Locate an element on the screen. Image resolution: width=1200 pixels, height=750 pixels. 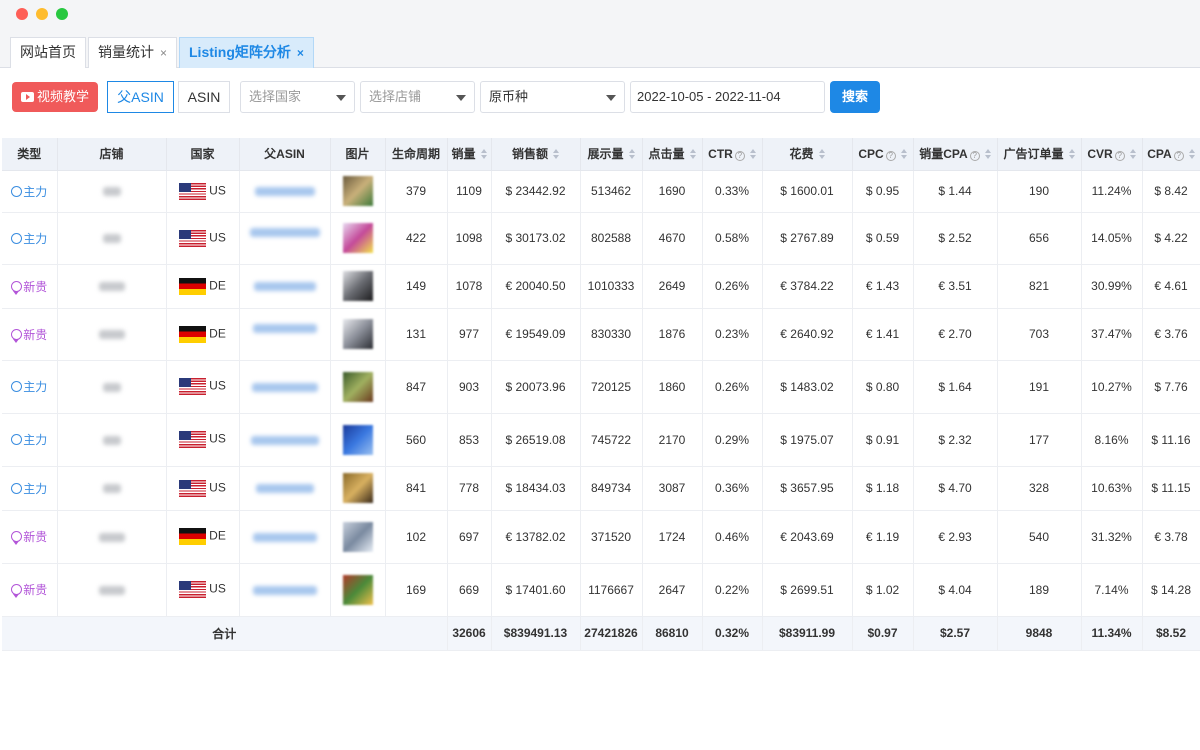
header-units: 销量 is located at coordinates (469, 154).